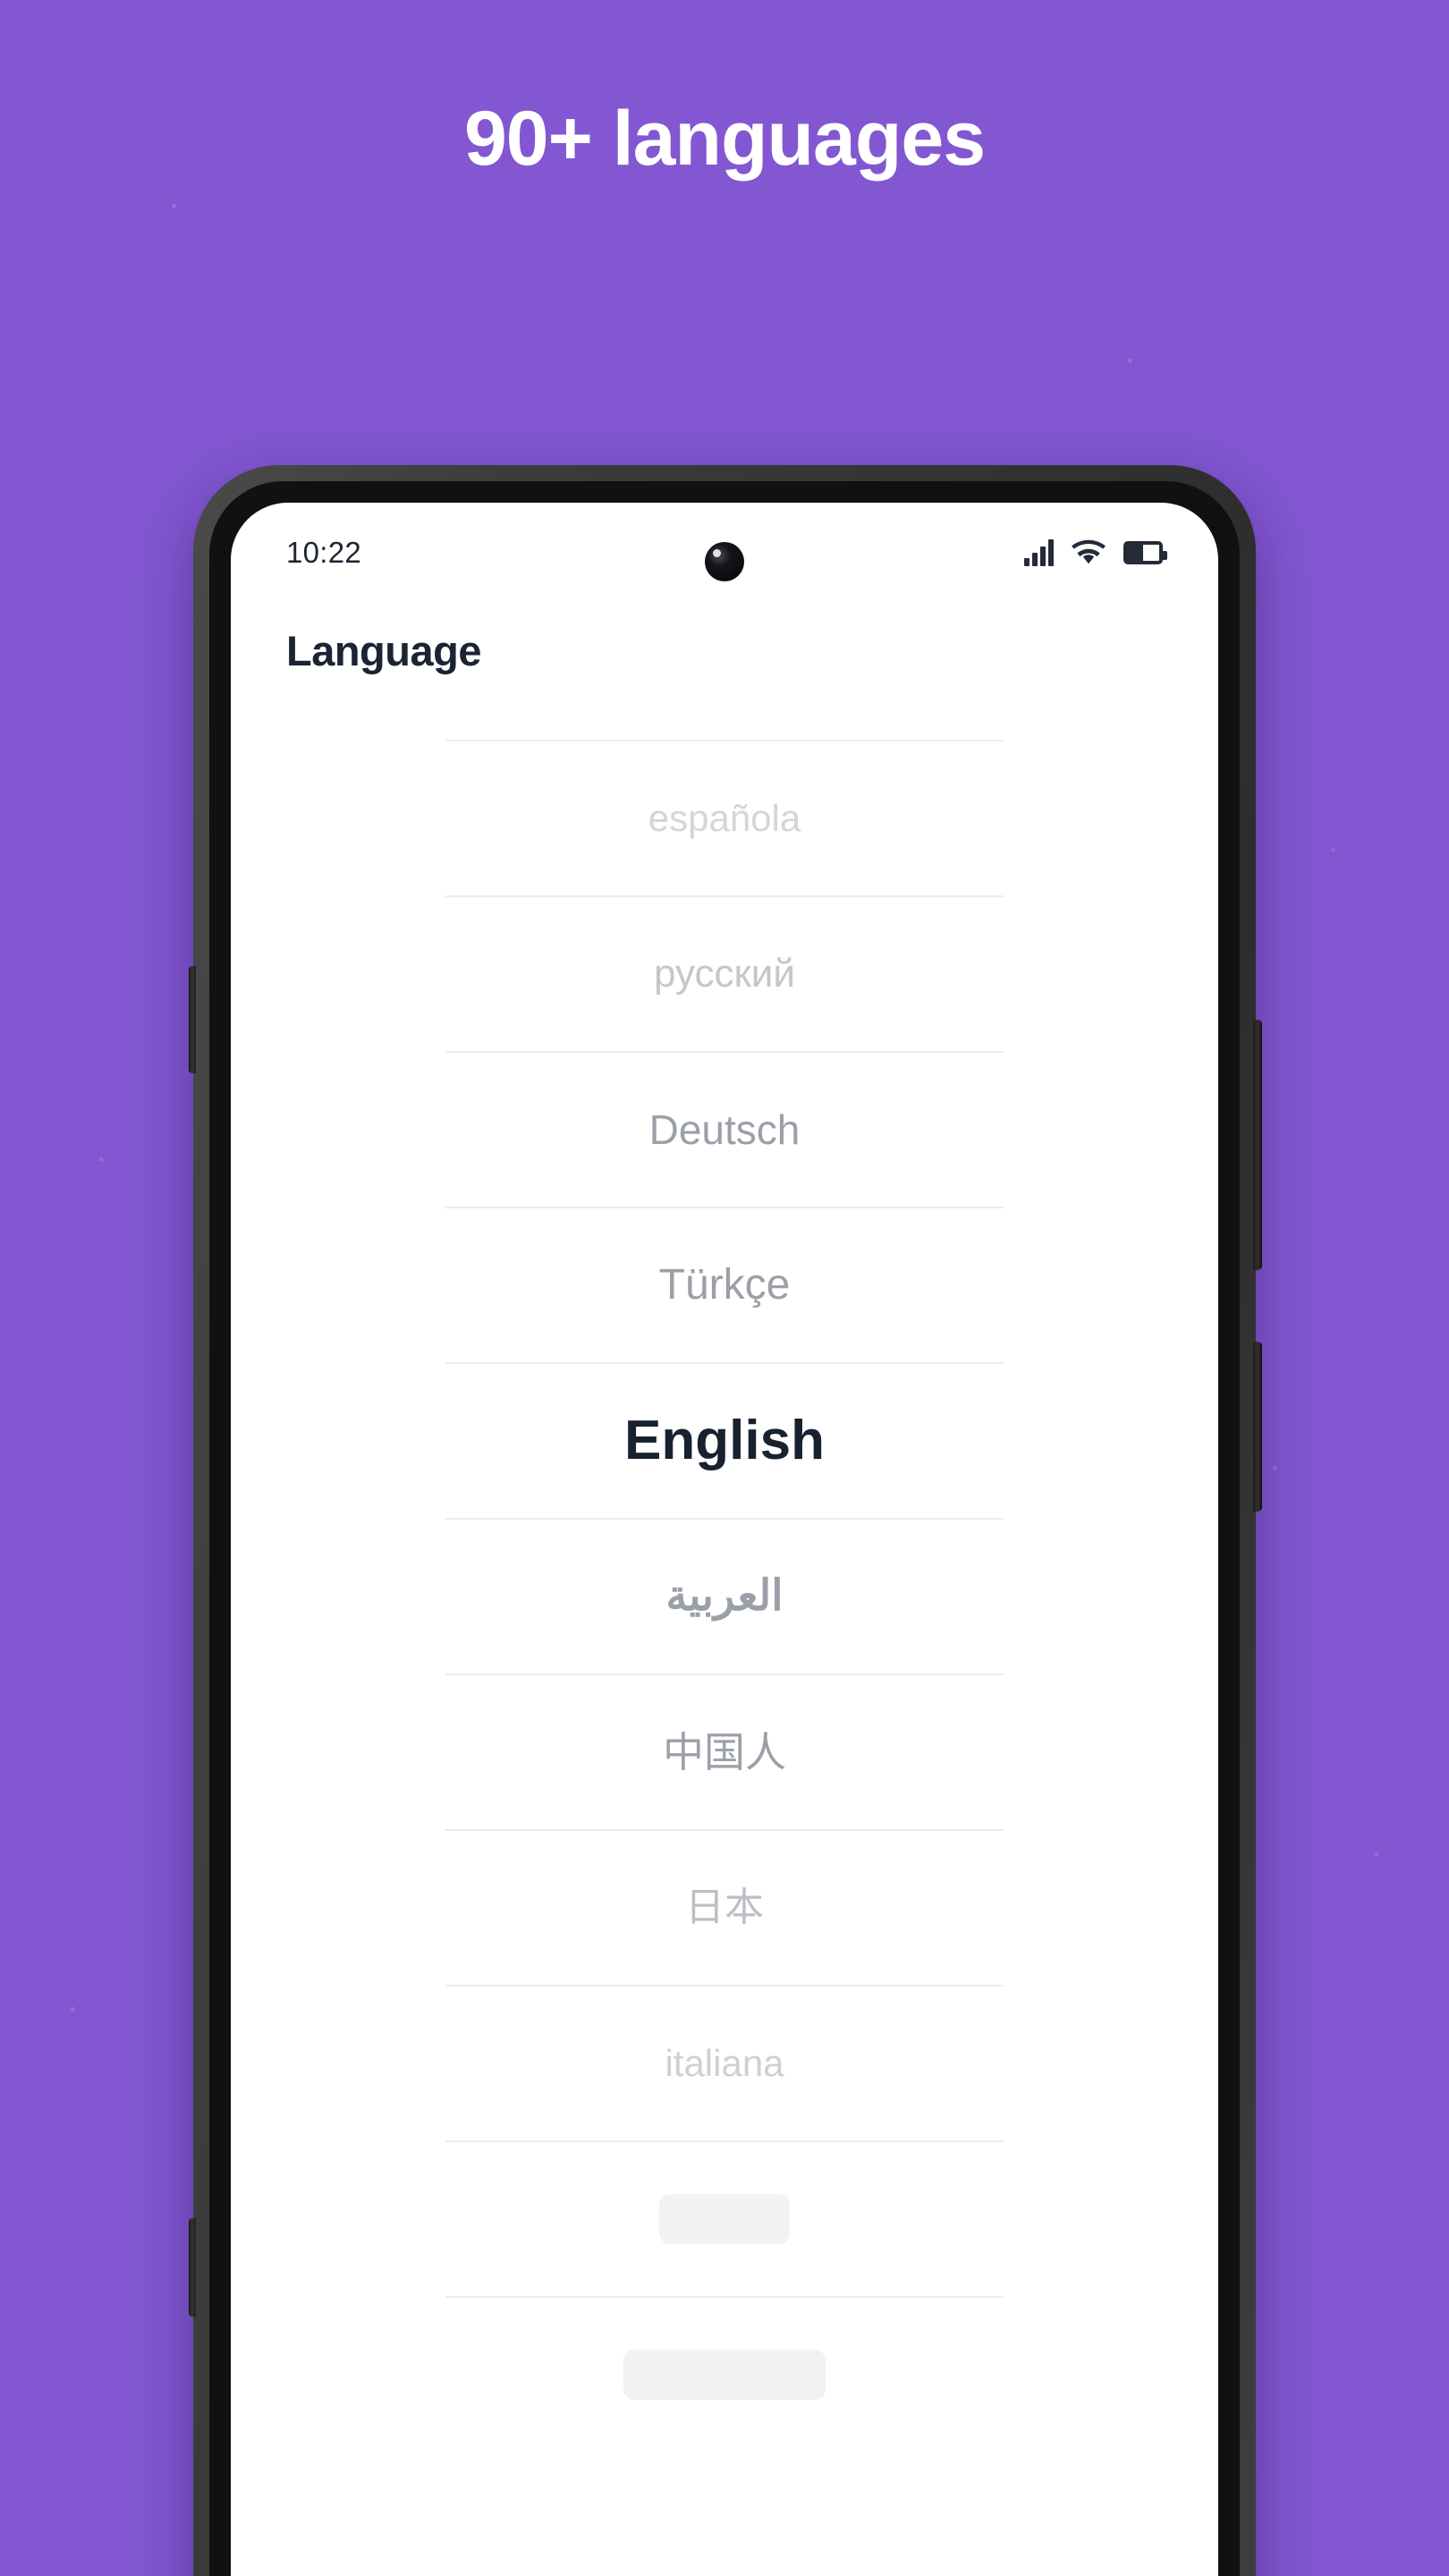 The height and width of the screenshot is (2576, 1449). I want to click on language-item: italiana, so click(724, 2062).